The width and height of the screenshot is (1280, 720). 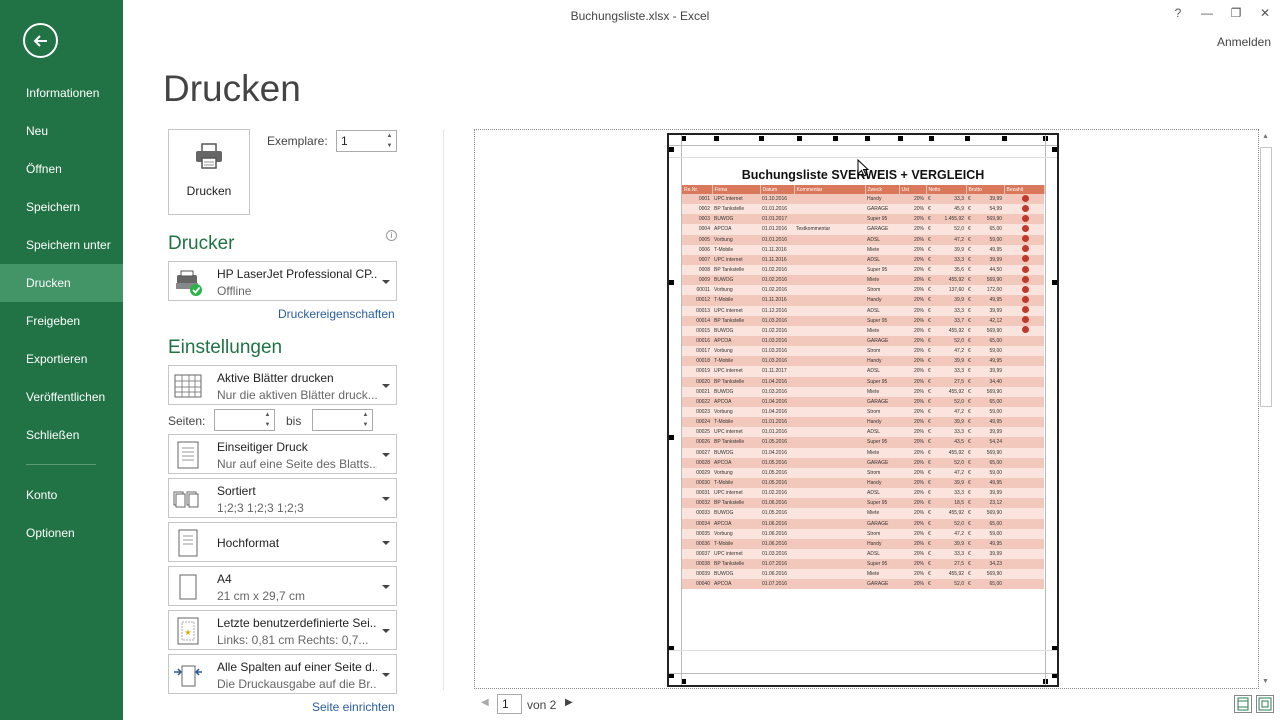 What do you see at coordinates (336, 314) in the screenshot?
I see `printer-properties-link: Druckereigenschaften` at bounding box center [336, 314].